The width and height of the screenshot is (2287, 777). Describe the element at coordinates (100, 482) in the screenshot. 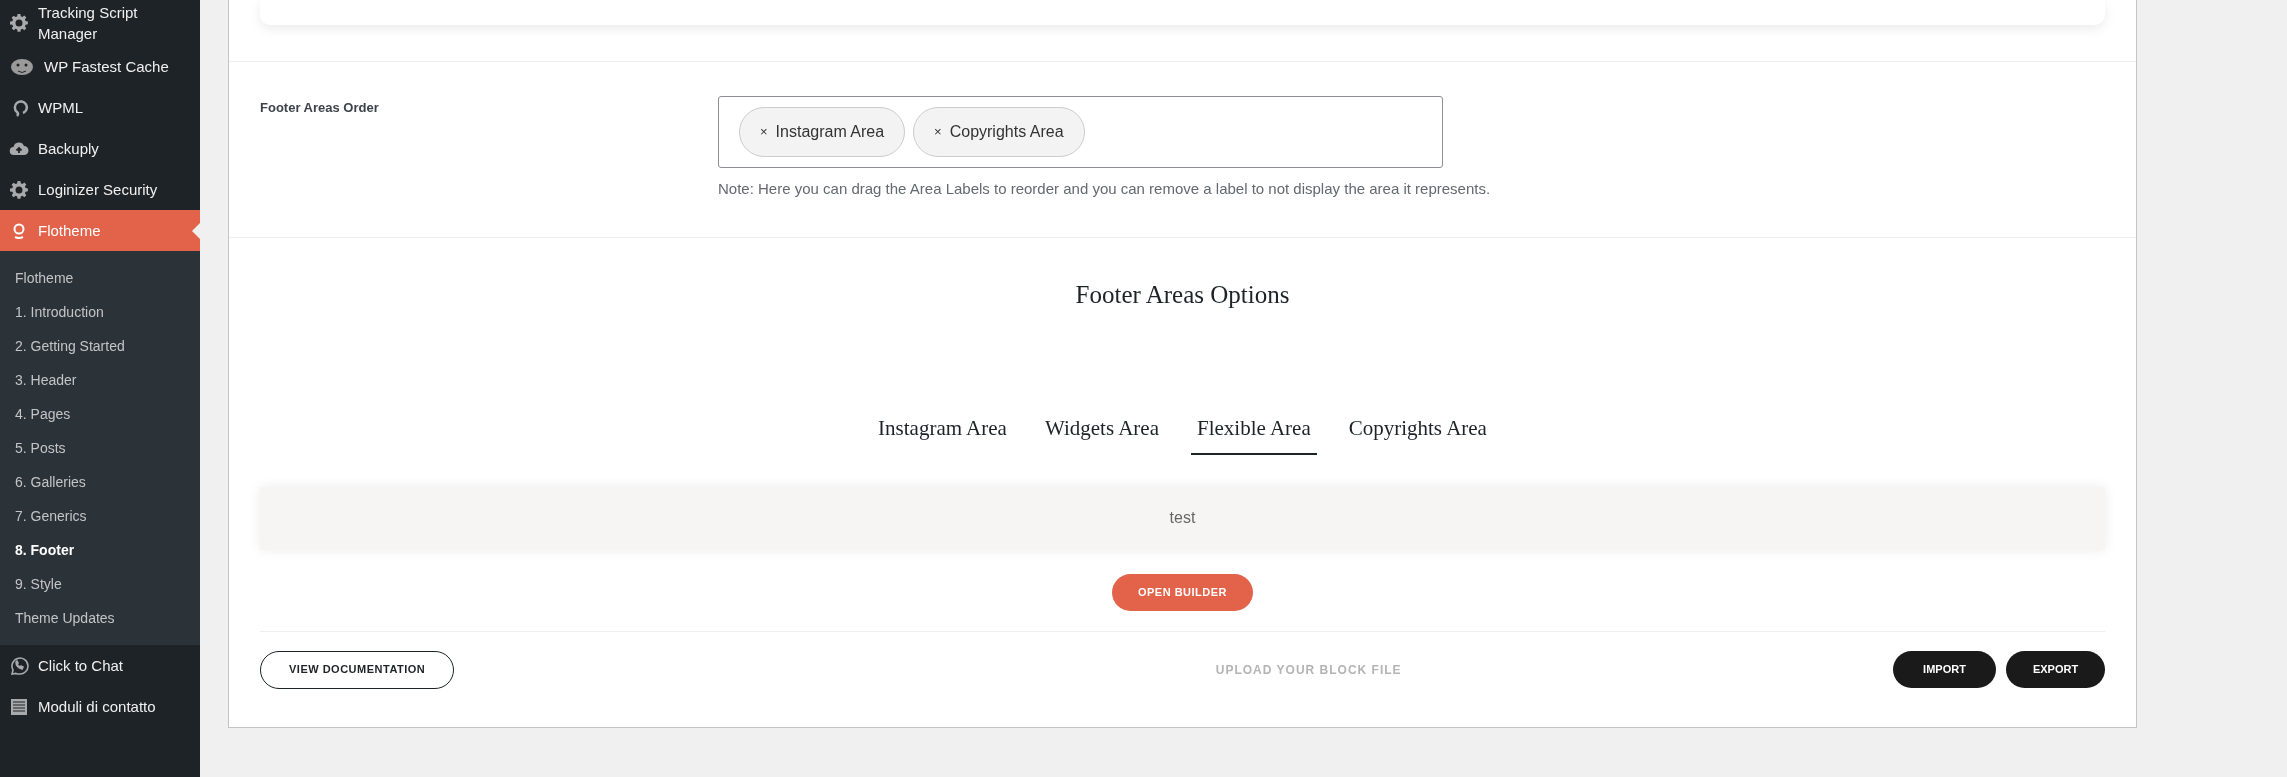

I see `submenu-item: 6. Galleries` at that location.